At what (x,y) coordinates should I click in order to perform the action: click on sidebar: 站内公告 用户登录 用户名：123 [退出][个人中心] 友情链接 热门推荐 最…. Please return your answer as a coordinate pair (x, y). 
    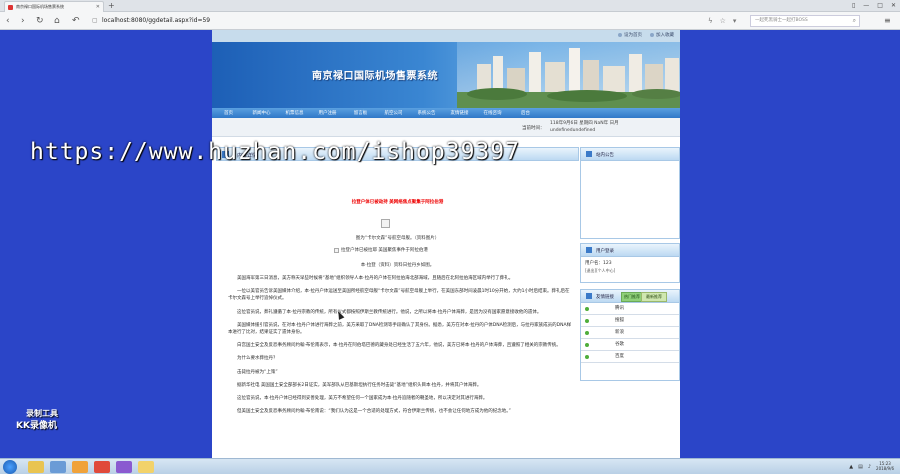
    Looking at the image, I should click on (630, 302).